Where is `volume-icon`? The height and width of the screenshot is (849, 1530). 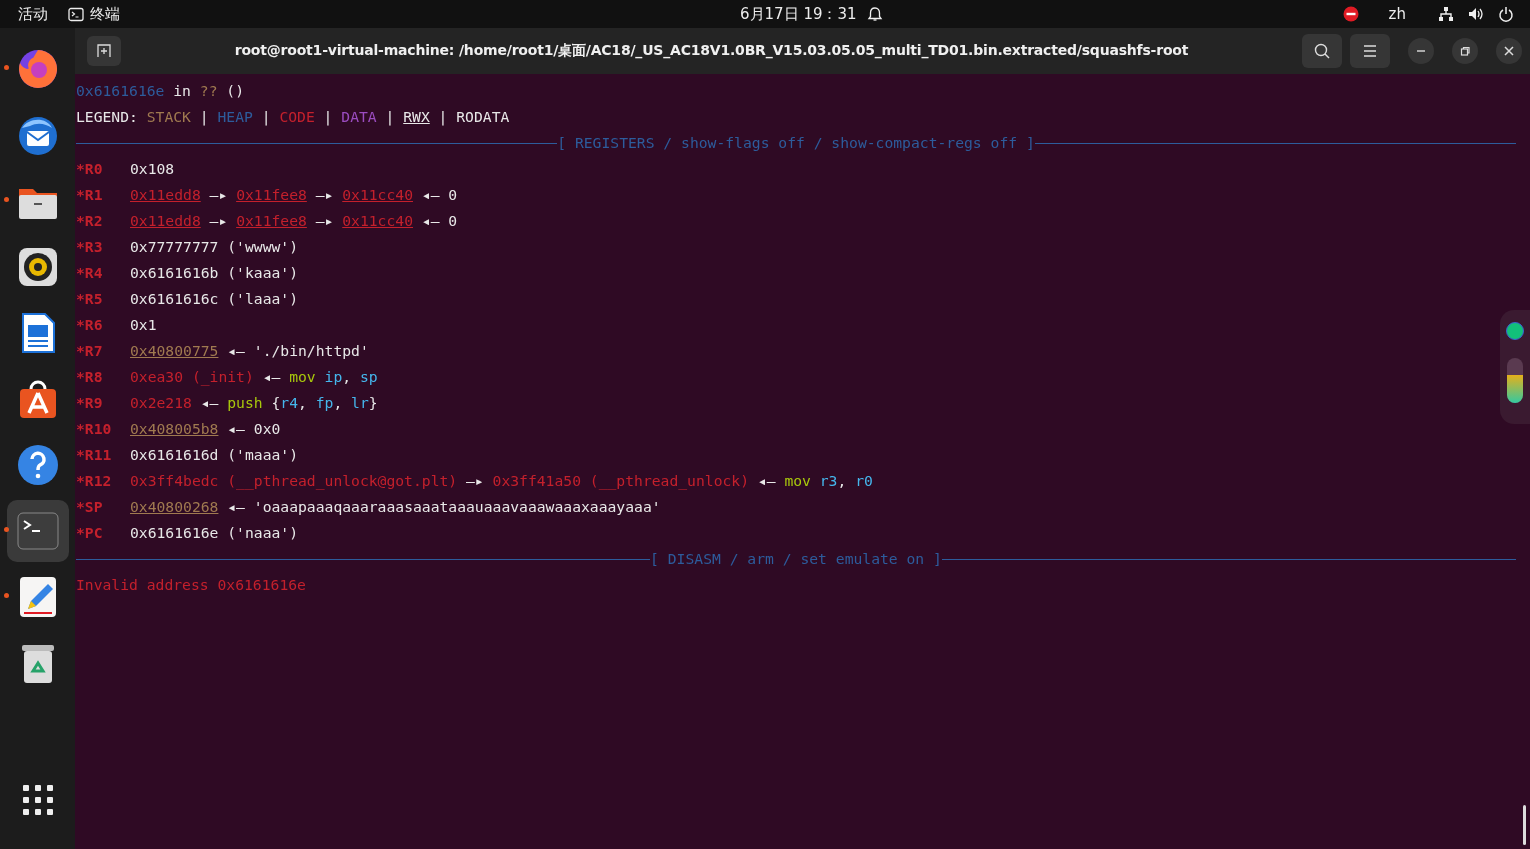 volume-icon is located at coordinates (1476, 14).